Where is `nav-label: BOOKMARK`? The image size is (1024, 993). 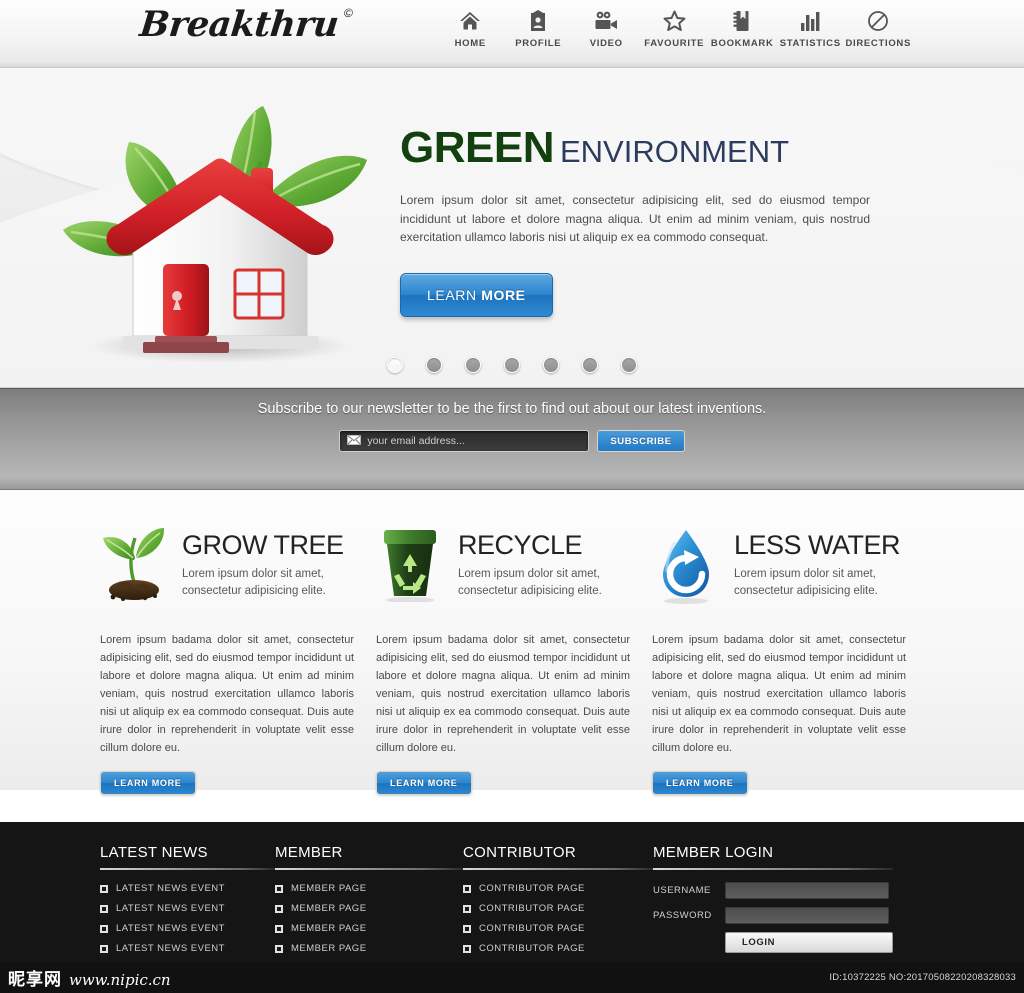 nav-label: BOOKMARK is located at coordinates (742, 43).